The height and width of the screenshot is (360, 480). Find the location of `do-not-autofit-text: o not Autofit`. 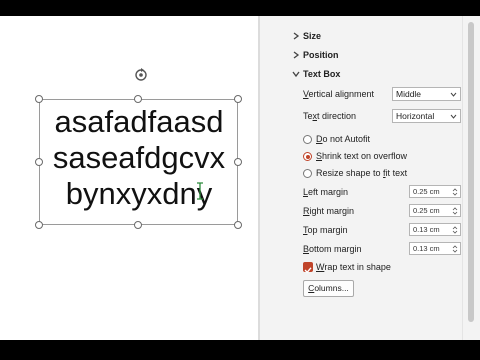

do-not-autofit-text: o not Autofit is located at coordinates (346, 139).